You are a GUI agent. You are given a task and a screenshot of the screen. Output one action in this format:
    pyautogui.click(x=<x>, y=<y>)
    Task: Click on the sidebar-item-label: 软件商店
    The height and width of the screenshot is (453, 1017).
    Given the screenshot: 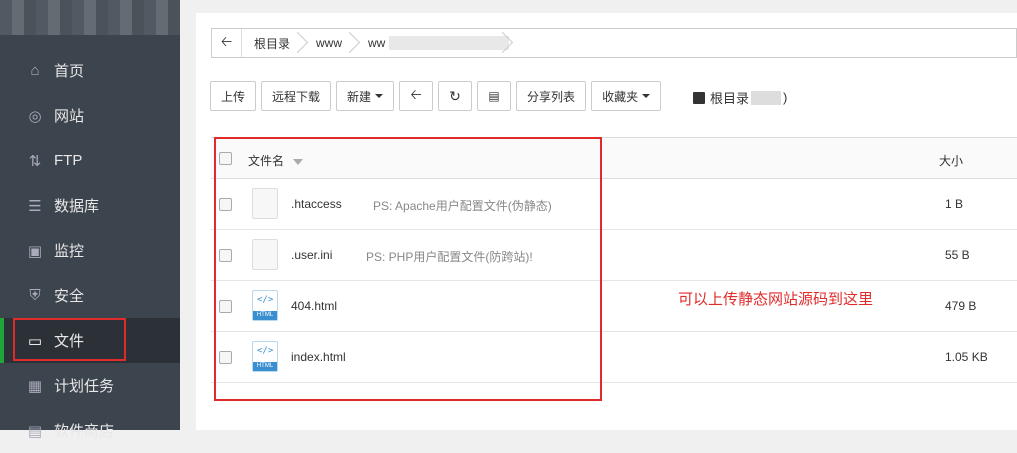 What is the action you would take?
    pyautogui.click(x=84, y=431)
    